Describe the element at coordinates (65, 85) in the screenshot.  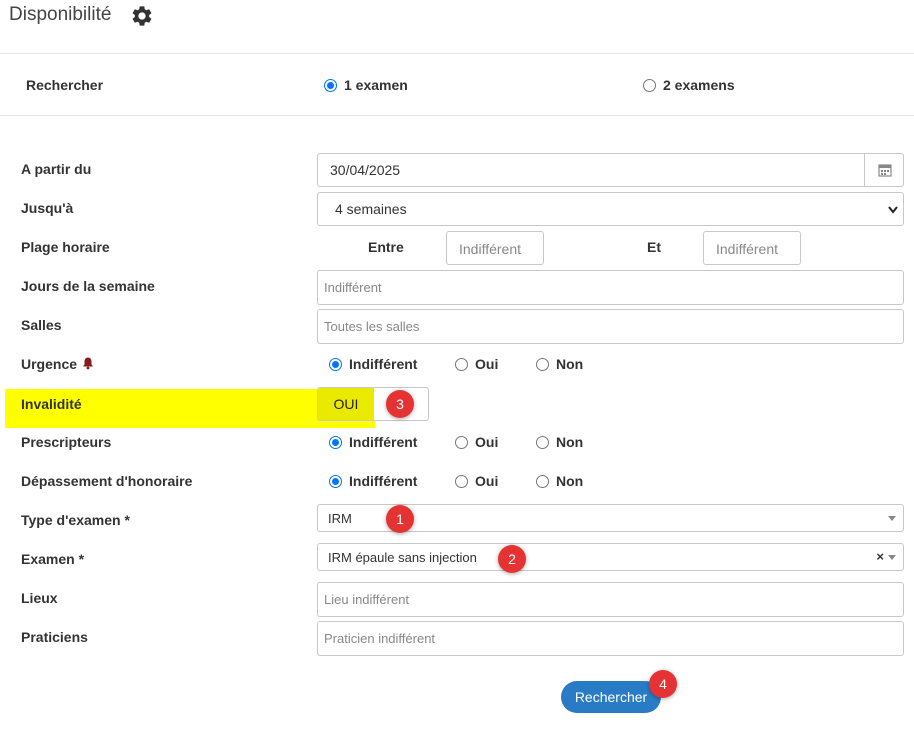
I see `search-mode-label: Rechercher` at that location.